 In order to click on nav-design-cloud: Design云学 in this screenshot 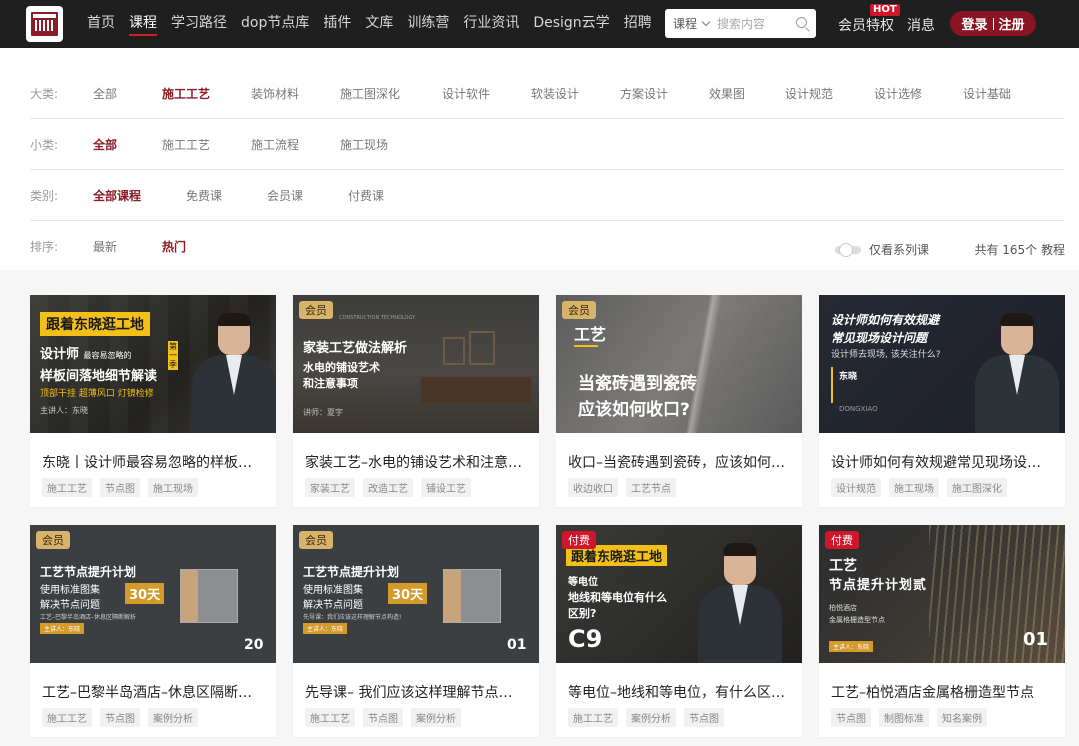, I will do `click(571, 24)`.